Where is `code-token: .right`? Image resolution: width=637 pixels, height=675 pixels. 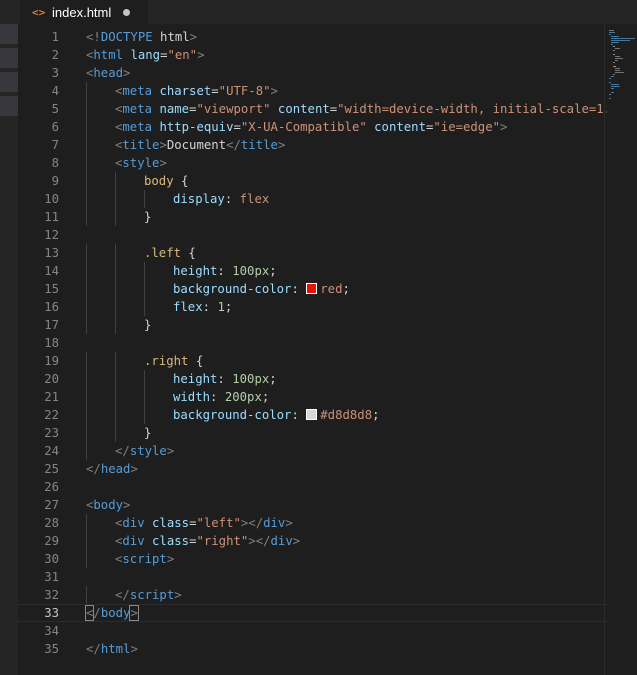 code-token: .right is located at coordinates (166, 361).